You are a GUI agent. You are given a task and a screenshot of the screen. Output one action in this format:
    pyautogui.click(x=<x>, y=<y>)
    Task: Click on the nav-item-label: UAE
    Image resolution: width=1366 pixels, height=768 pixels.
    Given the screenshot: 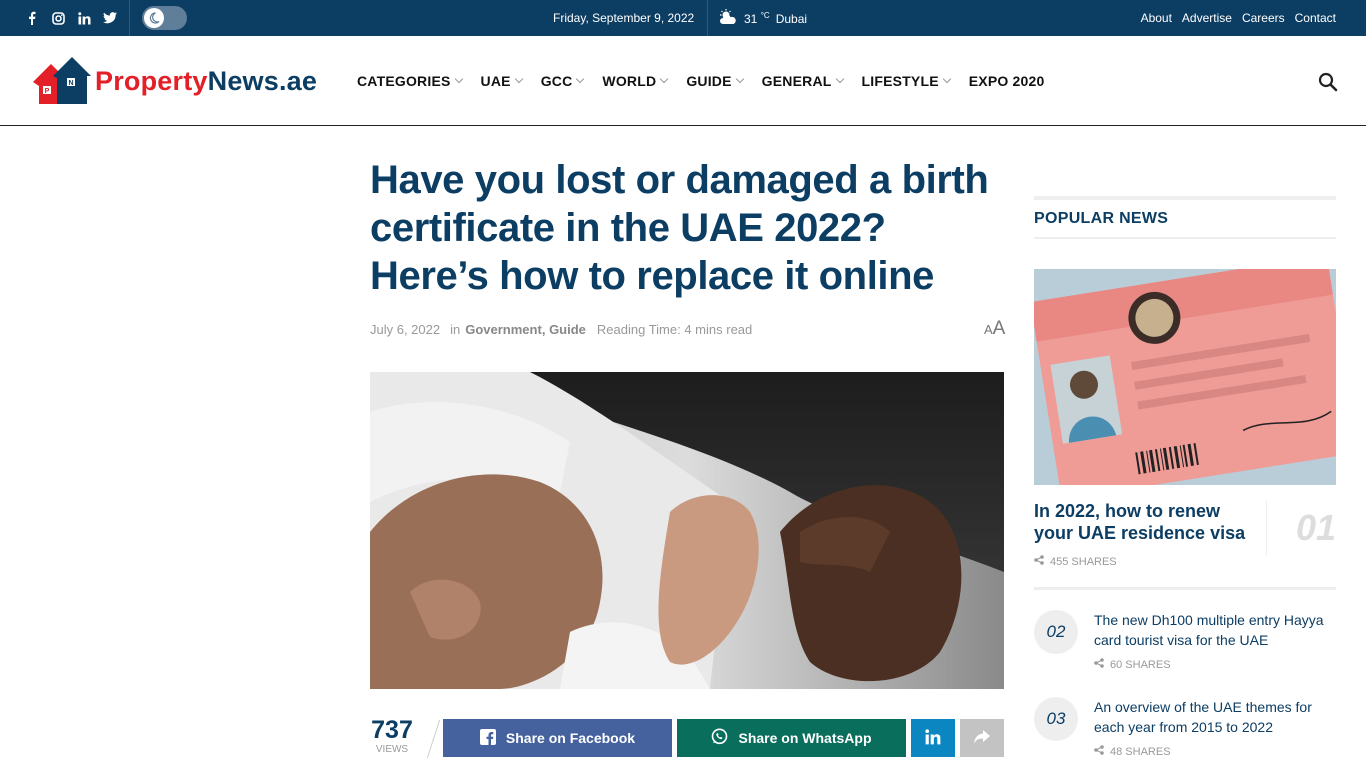 What is the action you would take?
    pyautogui.click(x=495, y=81)
    